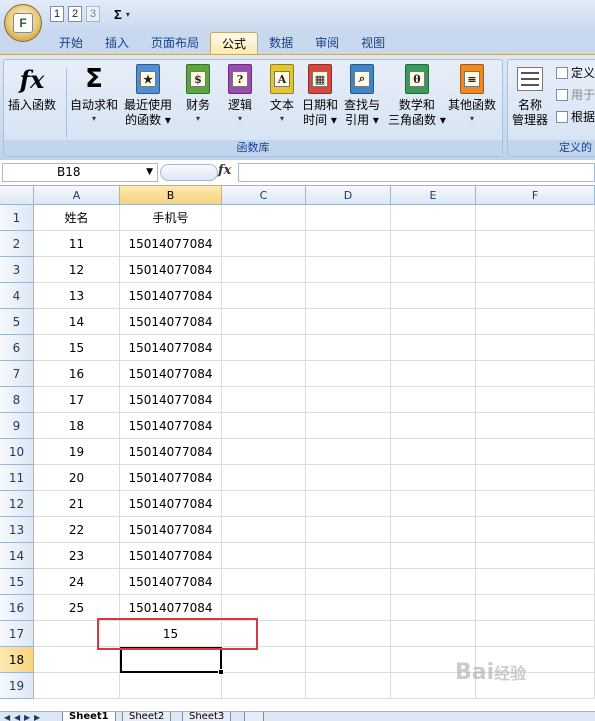 The width and height of the screenshot is (595, 721). I want to click on cell-c10, so click(264, 452).